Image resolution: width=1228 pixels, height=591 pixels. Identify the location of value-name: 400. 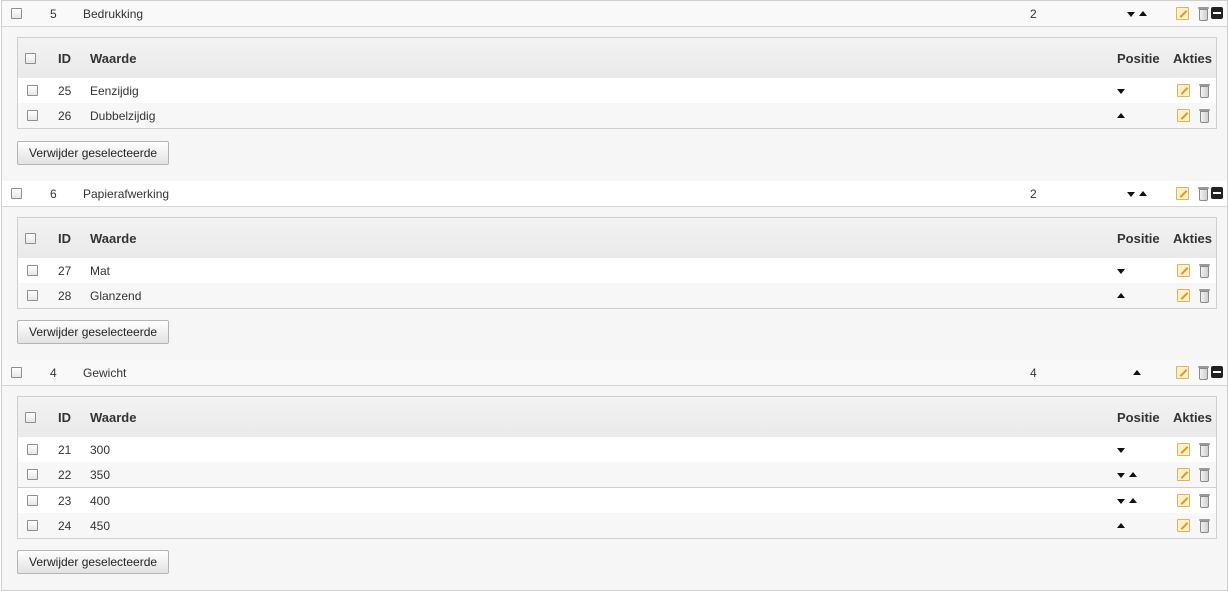
(100, 501).